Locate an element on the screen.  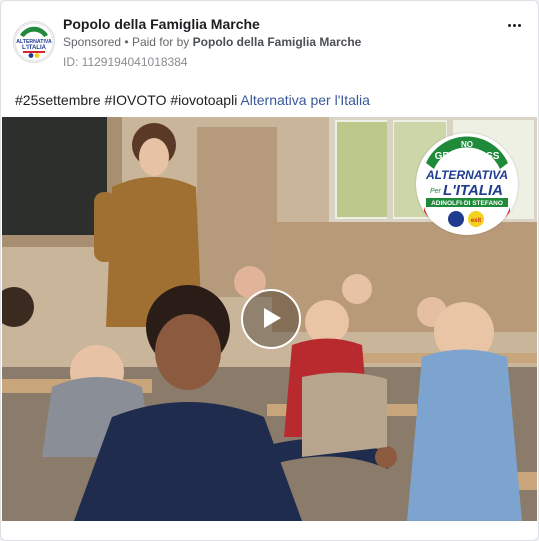
badge-no: NO is located at coordinates (467, 144).